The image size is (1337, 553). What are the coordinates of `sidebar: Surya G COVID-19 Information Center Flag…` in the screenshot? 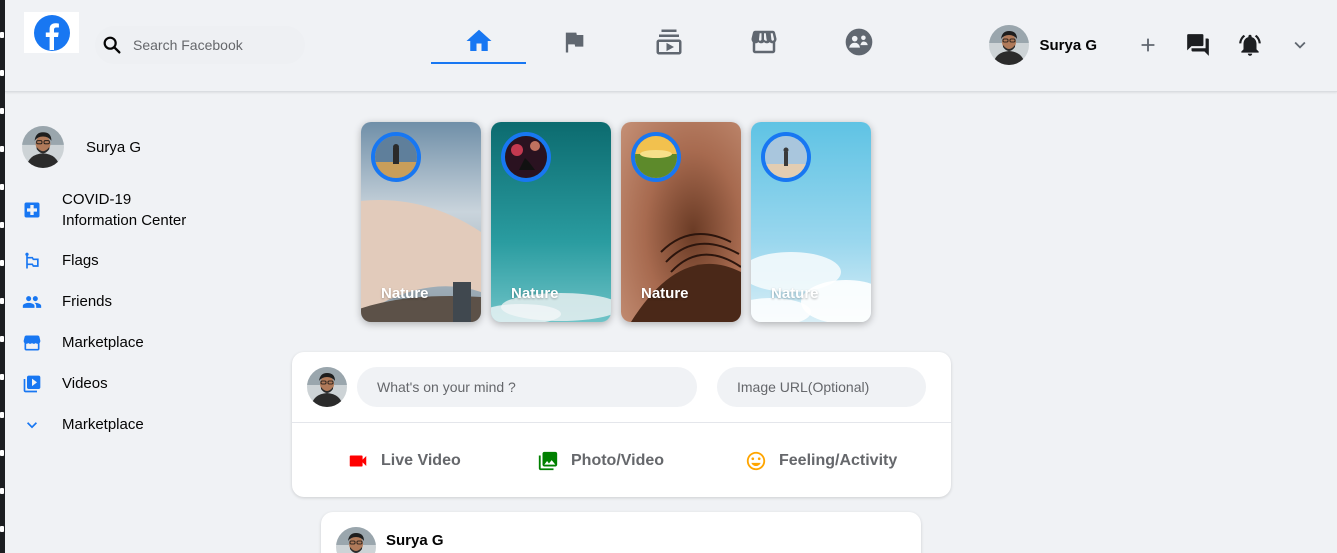 It's located at (142, 278).